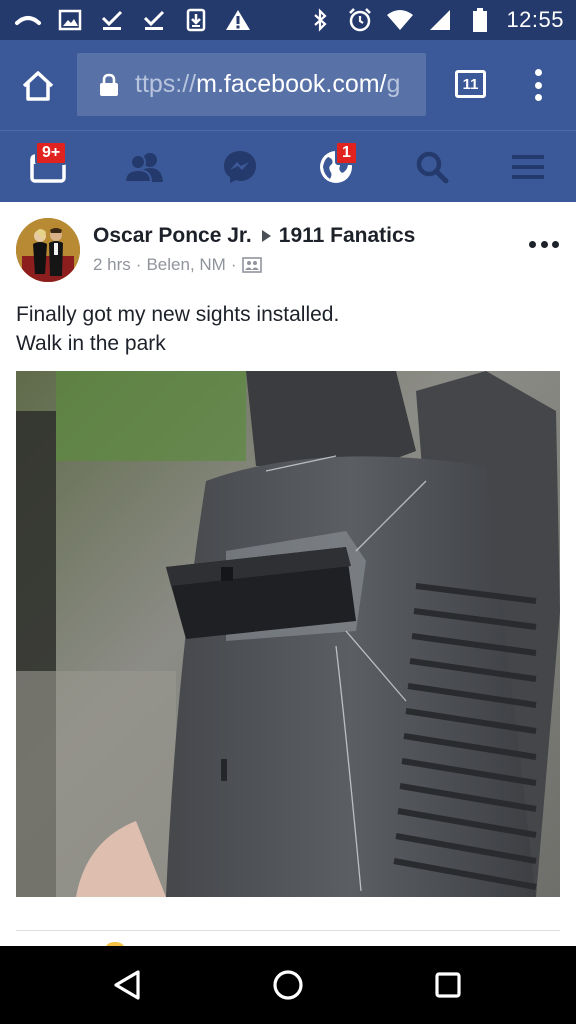  Describe the element at coordinates (112, 265) in the screenshot. I see `post-time: 2 hrs` at that location.